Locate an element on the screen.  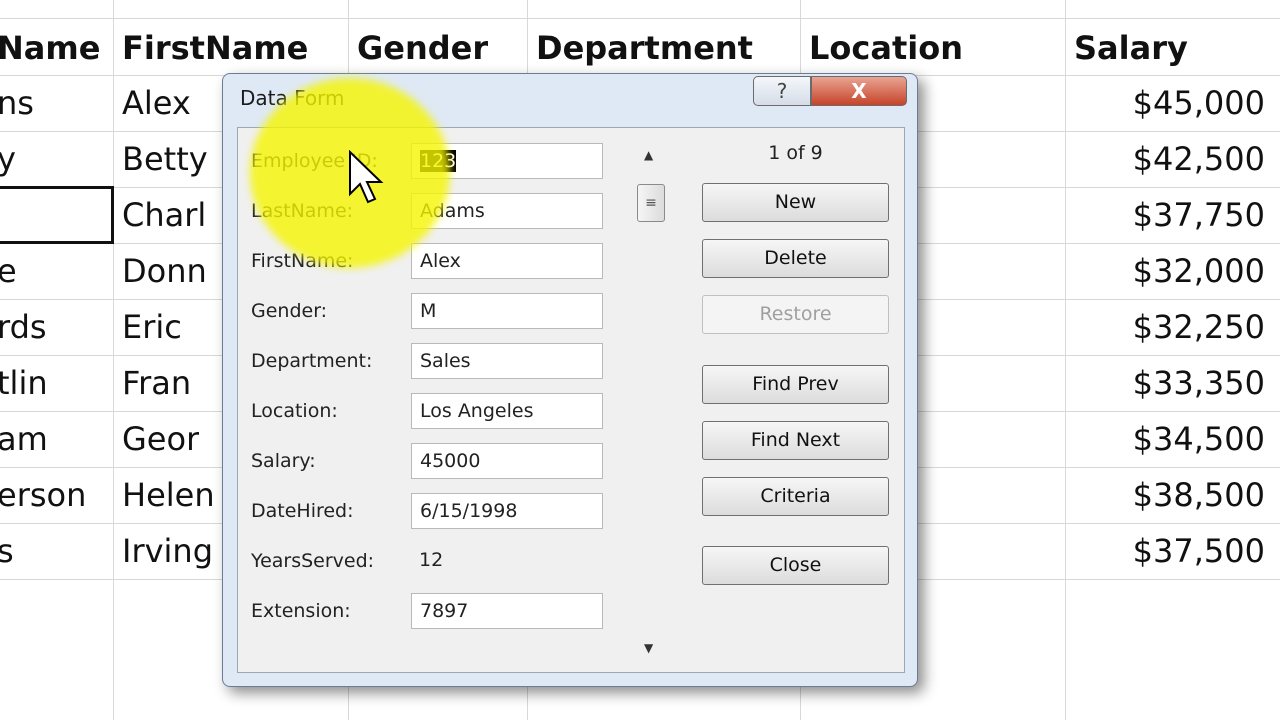
cell-salary: $38,500 is located at coordinates (1165, 495).